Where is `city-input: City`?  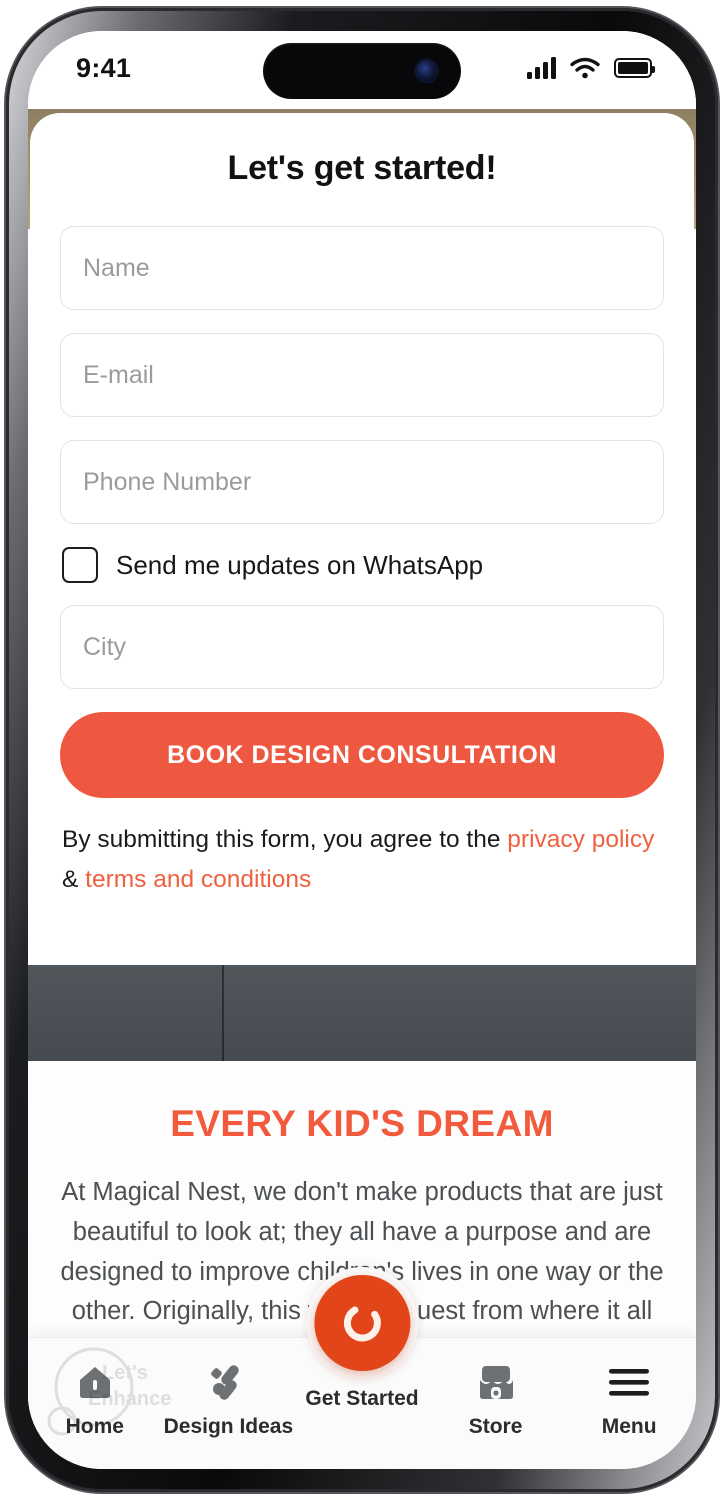
city-input: City is located at coordinates (362, 647).